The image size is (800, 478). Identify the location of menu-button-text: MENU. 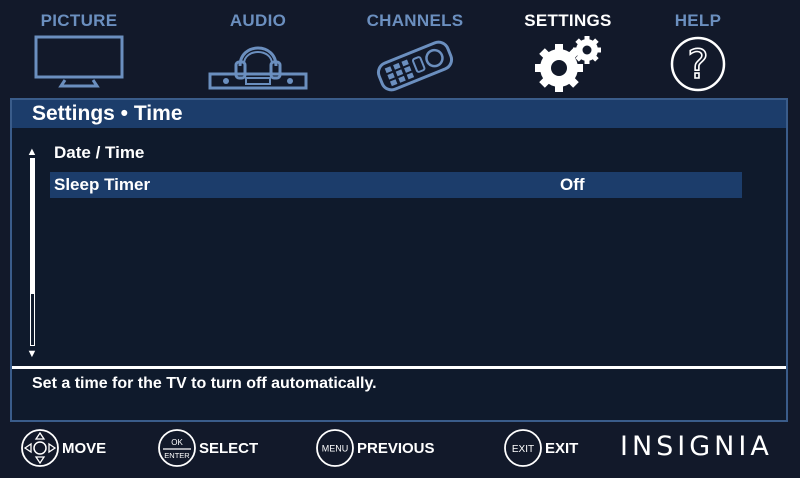
(335, 449).